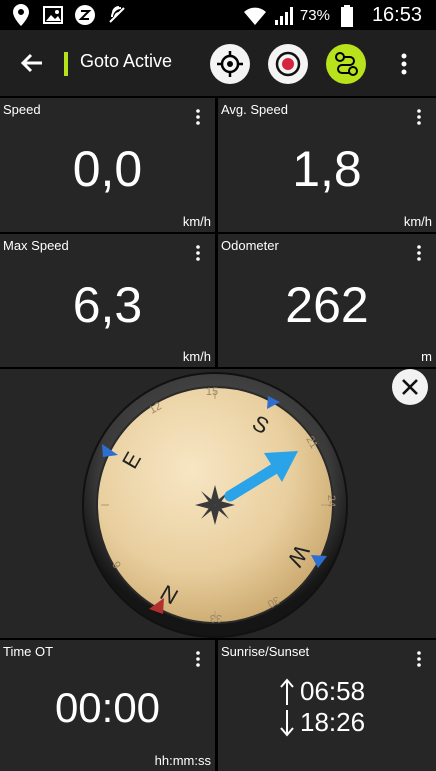 Image resolution: width=436 pixels, height=771 pixels. I want to click on avg-speed-label: Avg. Speed, so click(254, 109).